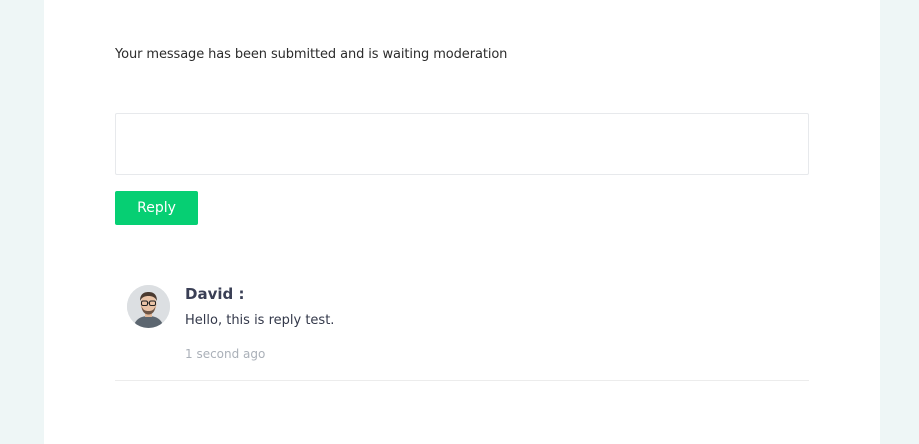 The height and width of the screenshot is (444, 919). What do you see at coordinates (260, 320) in the screenshot?
I see `comment-text: Hello, this is reply test.` at bounding box center [260, 320].